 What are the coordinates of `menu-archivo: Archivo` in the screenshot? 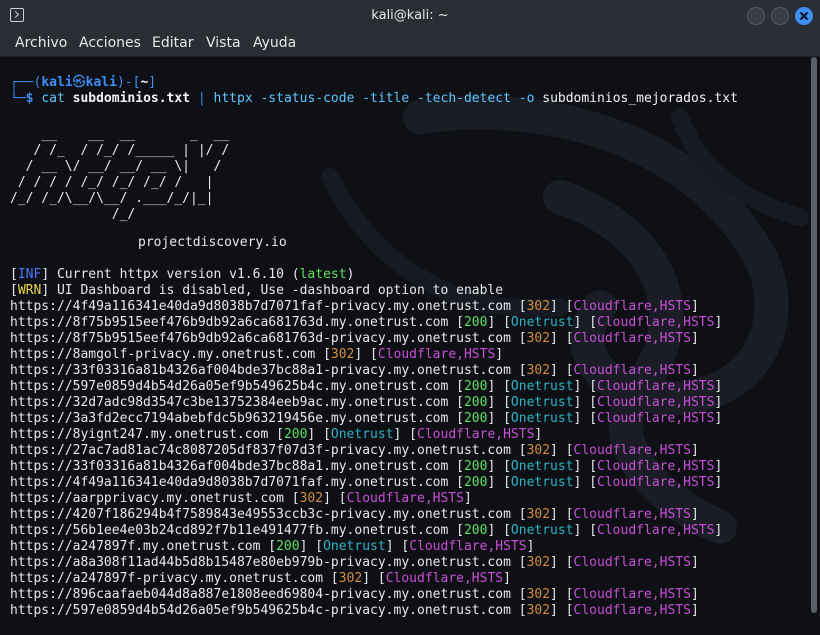 It's located at (41, 43).